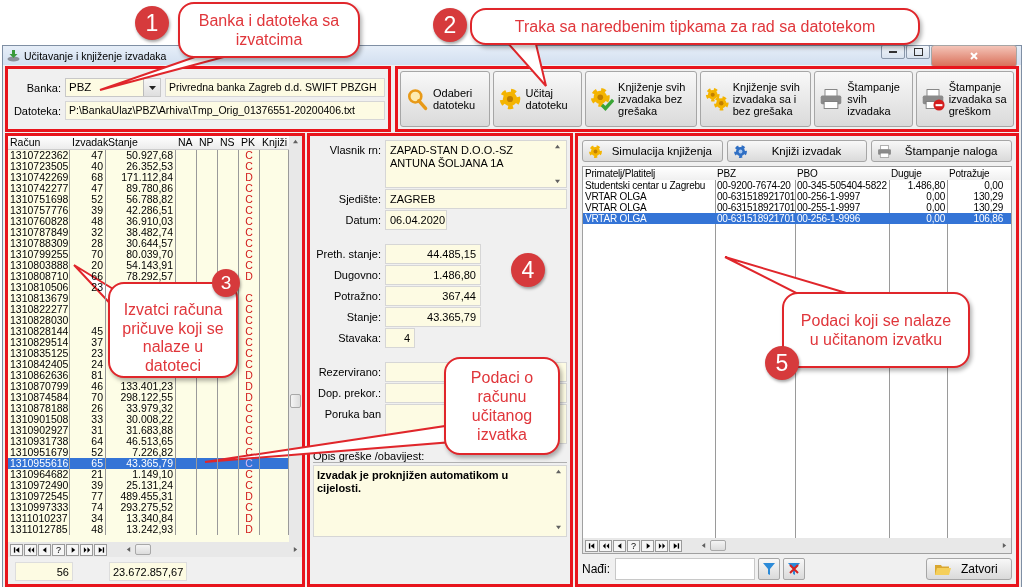 The image size is (1024, 587). What do you see at coordinates (295, 339) in the screenshot?
I see `scrollbar` at bounding box center [295, 339].